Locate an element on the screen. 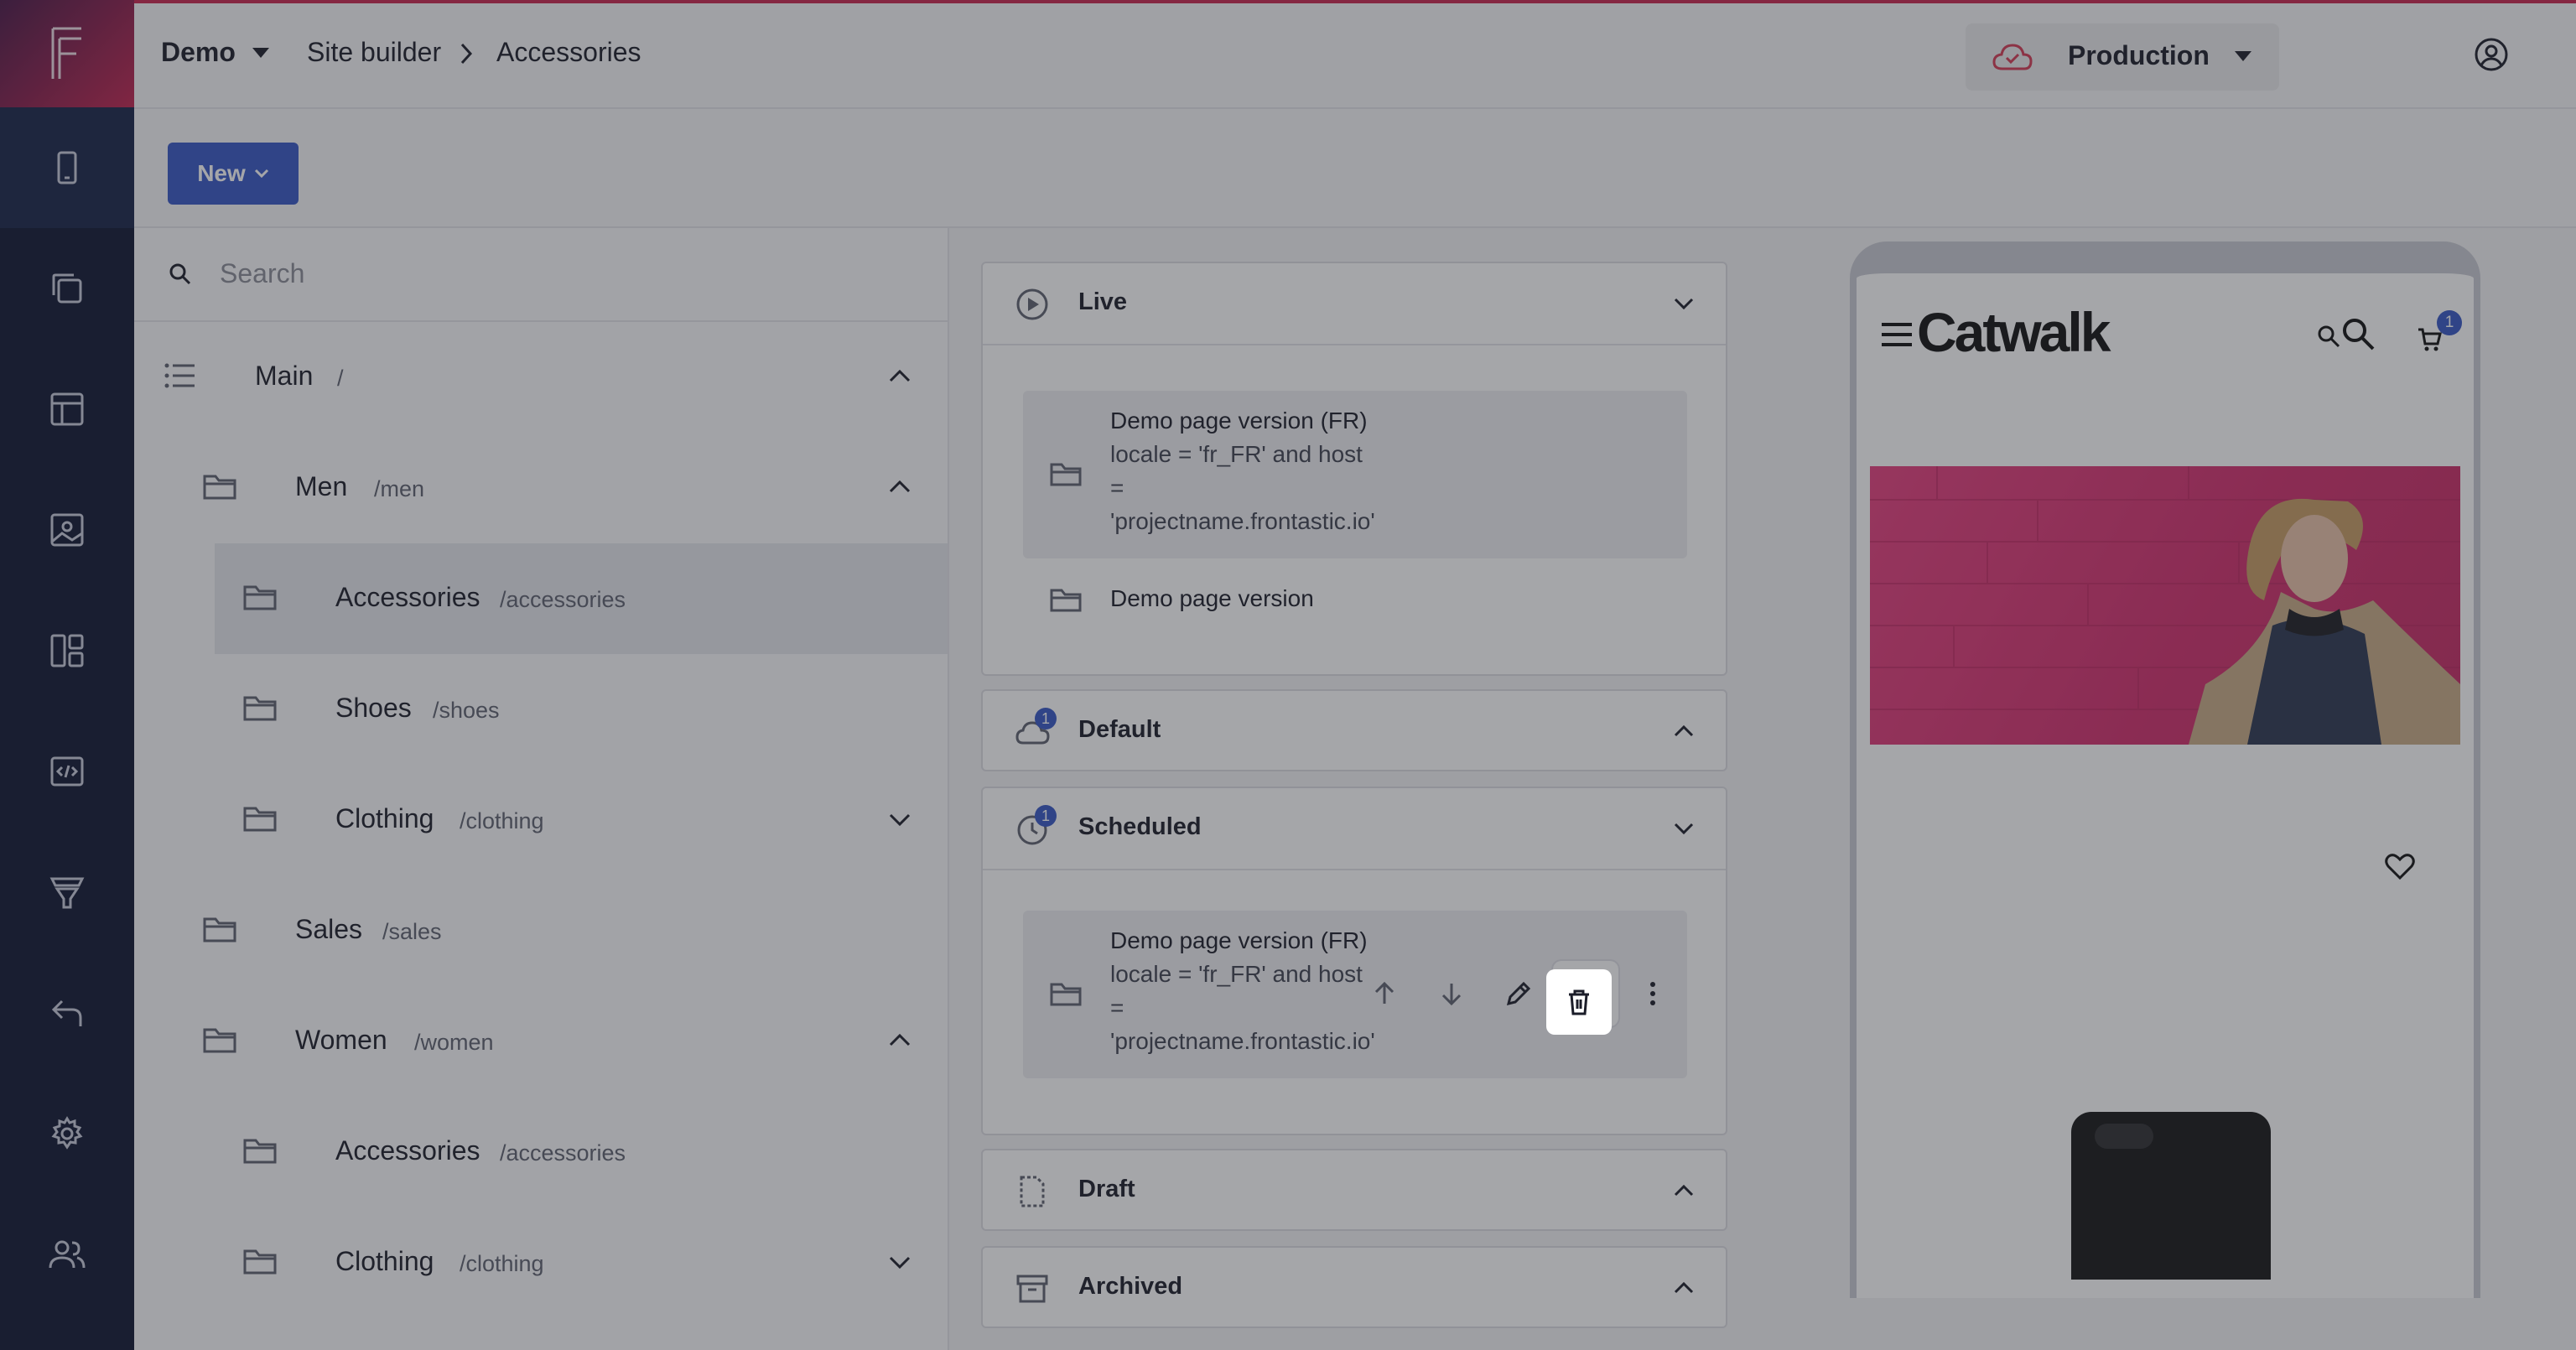  more-options-button is located at coordinates (1652, 994).